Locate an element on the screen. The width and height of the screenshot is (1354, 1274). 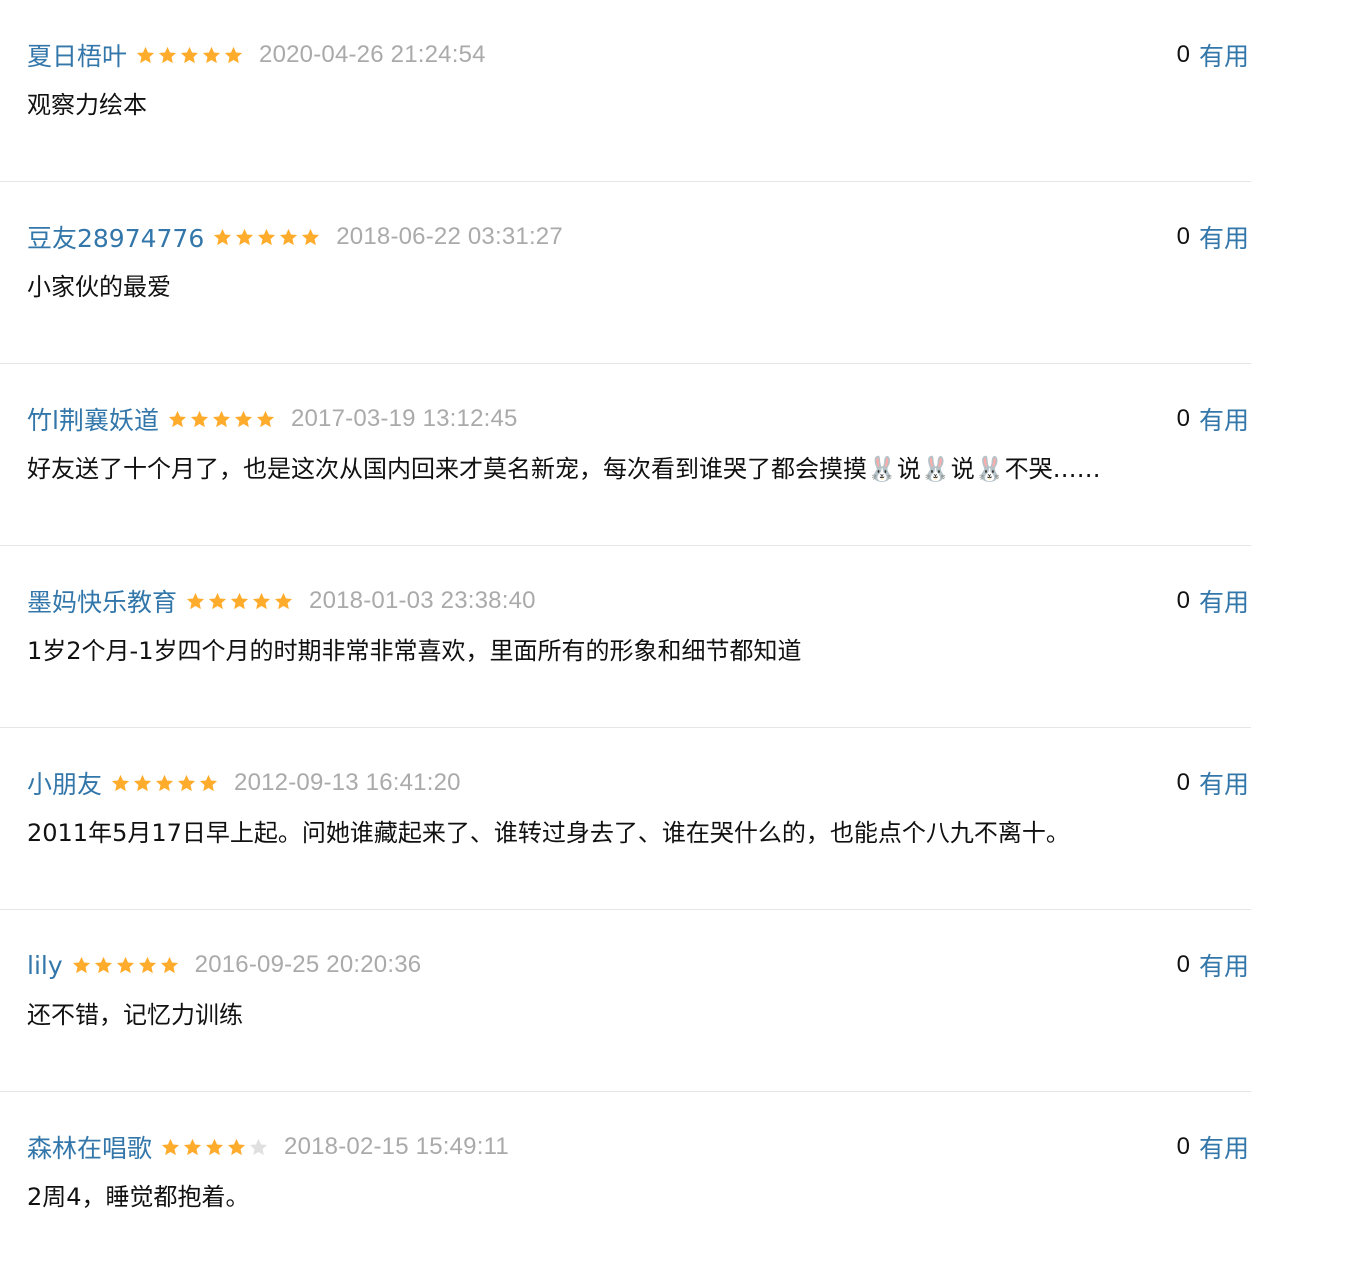
comment-header: 竹l荆襄妖道 2017-03-19 13:12:45 is located at coordinates (272, 419).